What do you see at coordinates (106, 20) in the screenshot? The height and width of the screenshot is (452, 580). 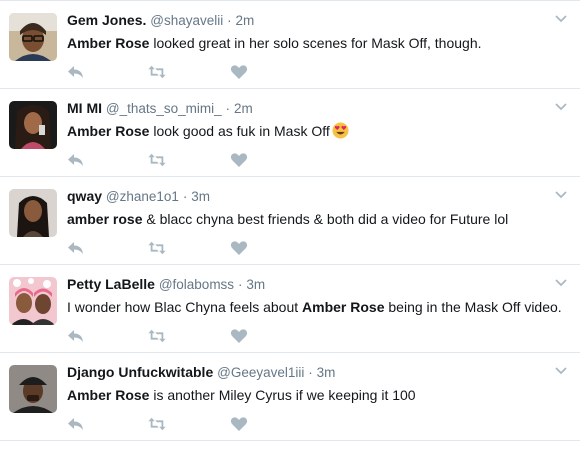 I see `author-name: Gem Jones.` at bounding box center [106, 20].